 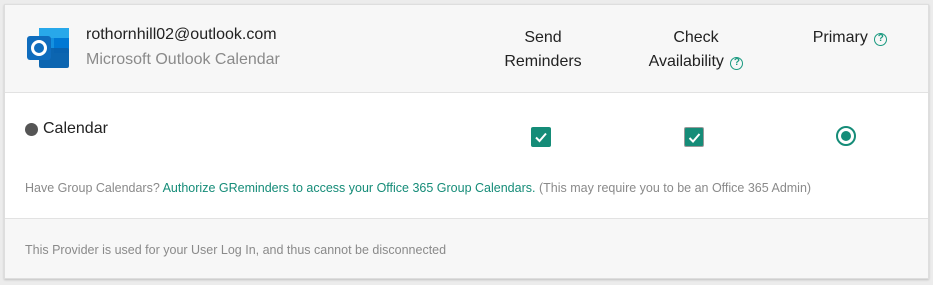 I want to click on account-email: rothornhill02@outlook.com, so click(x=181, y=34).